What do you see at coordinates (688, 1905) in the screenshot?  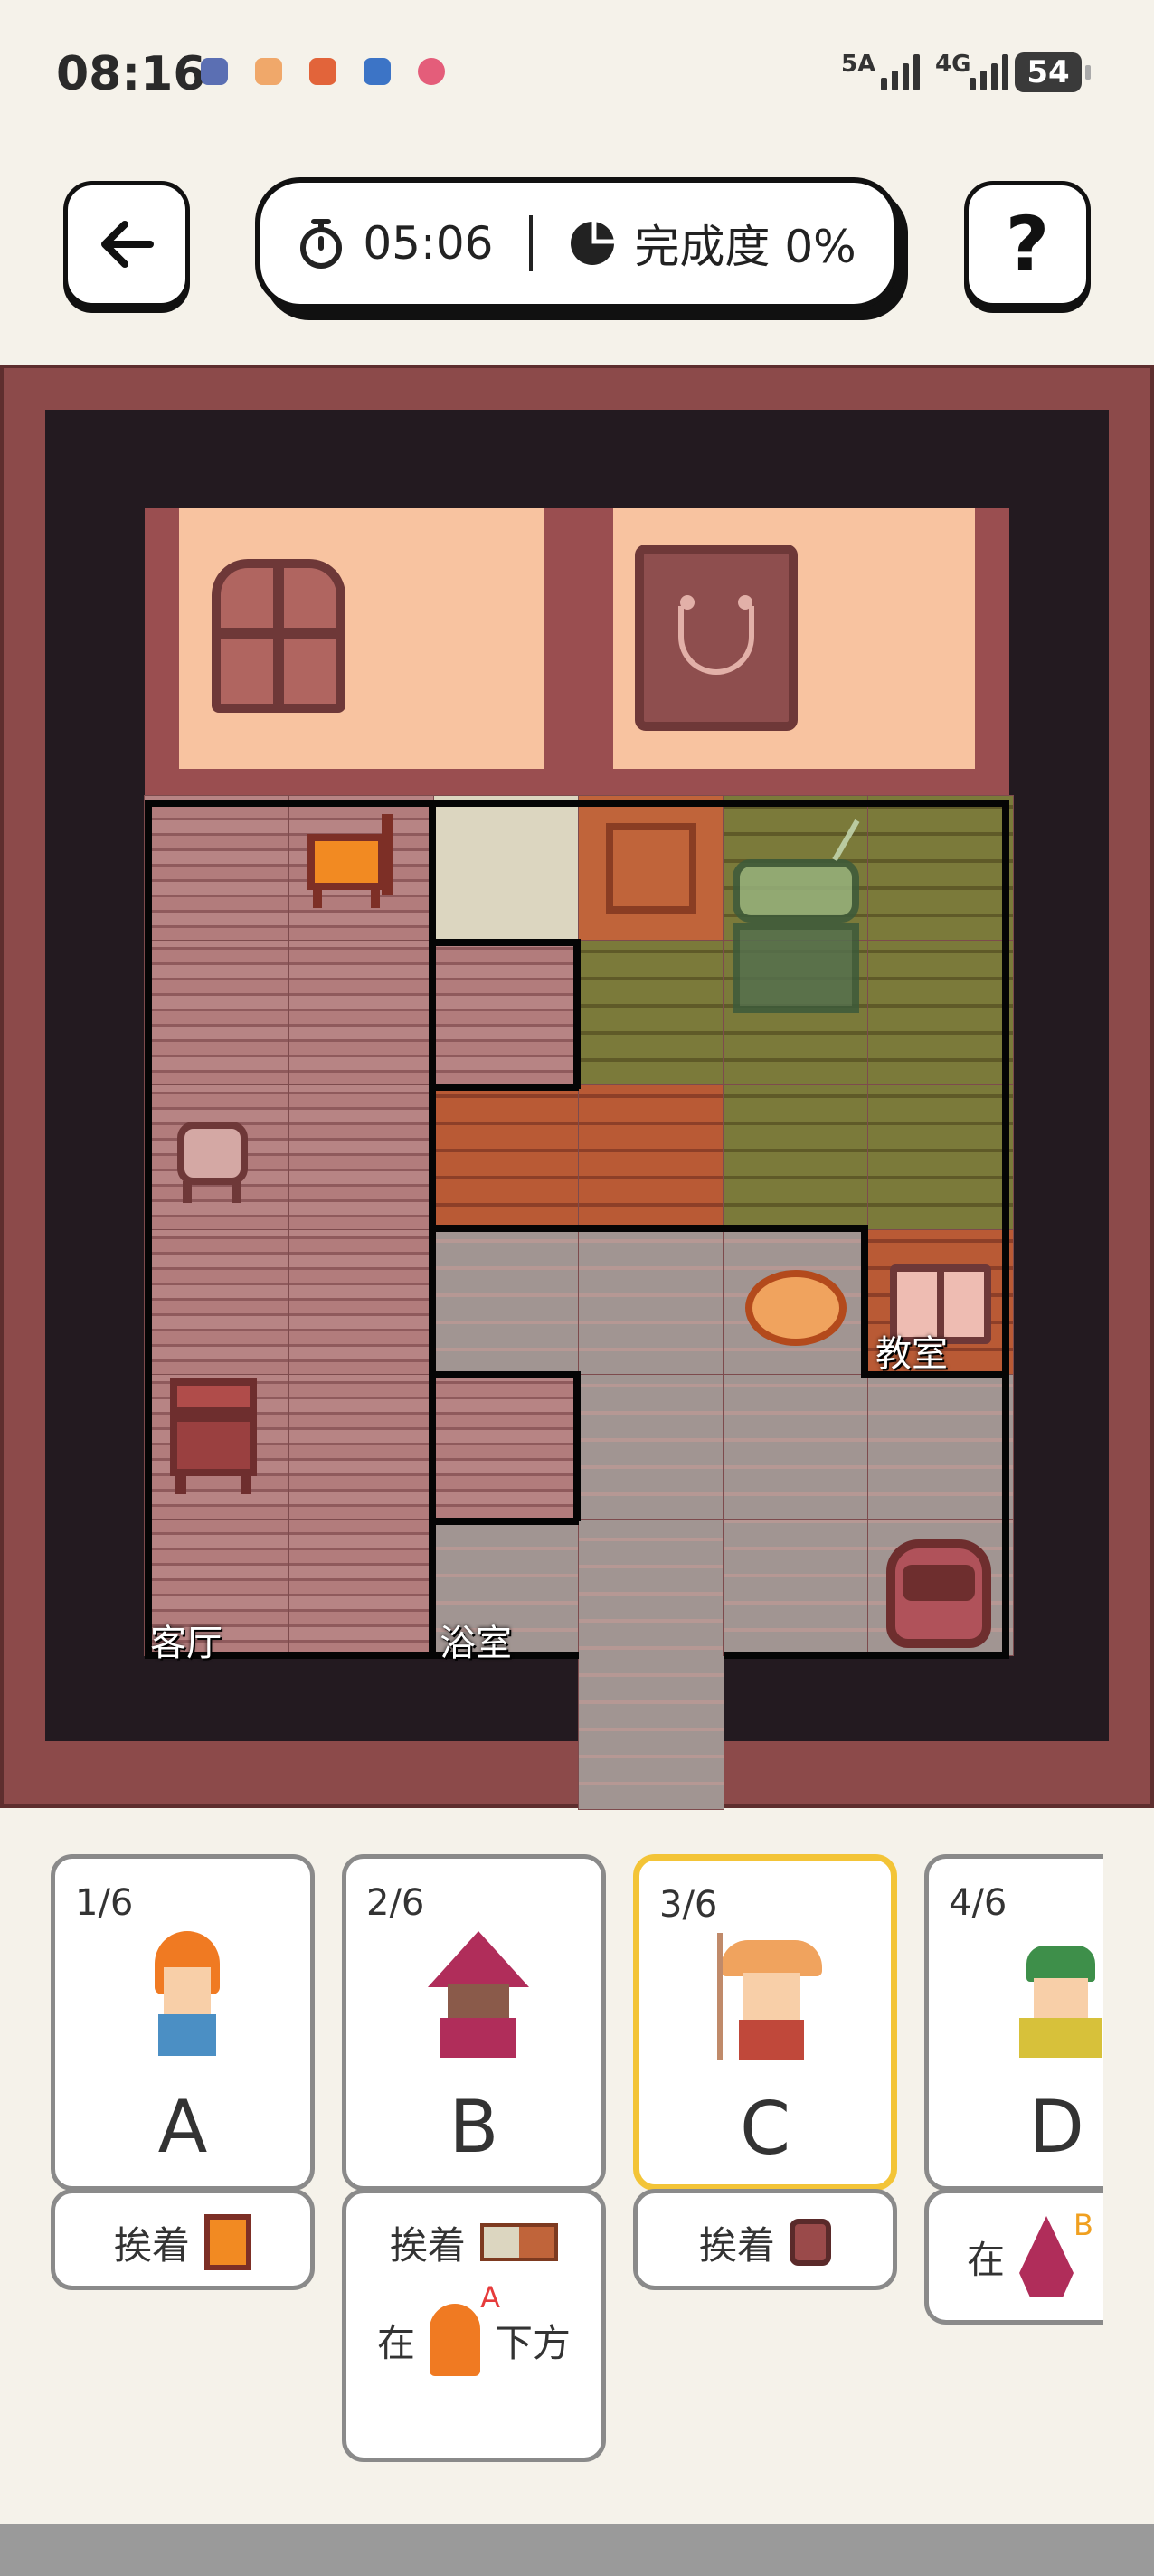 I see `card-index: 3/6` at bounding box center [688, 1905].